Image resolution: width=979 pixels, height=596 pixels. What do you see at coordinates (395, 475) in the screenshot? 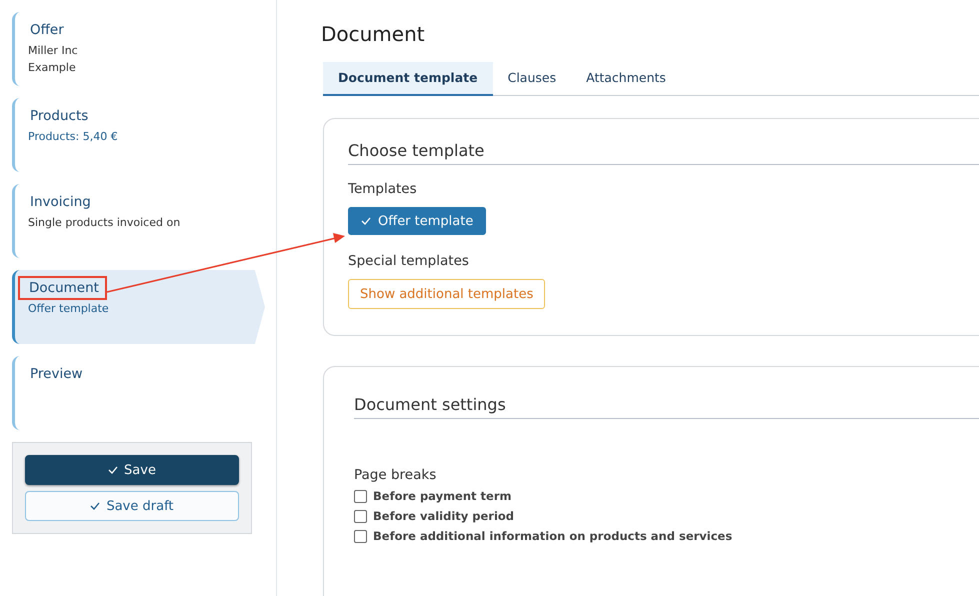
I see `field-label: Page breaks` at bounding box center [395, 475].